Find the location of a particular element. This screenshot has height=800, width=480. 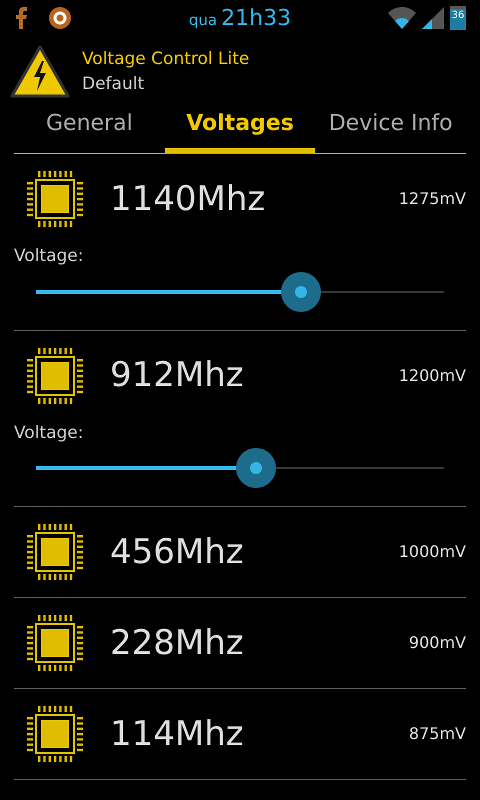

battery-icon: 36 is located at coordinates (458, 18).